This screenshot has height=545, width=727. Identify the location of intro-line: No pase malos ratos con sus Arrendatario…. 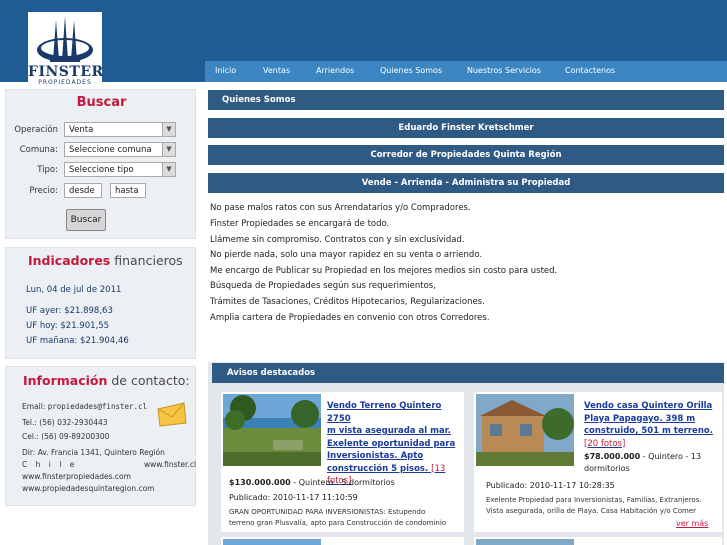
(340, 208).